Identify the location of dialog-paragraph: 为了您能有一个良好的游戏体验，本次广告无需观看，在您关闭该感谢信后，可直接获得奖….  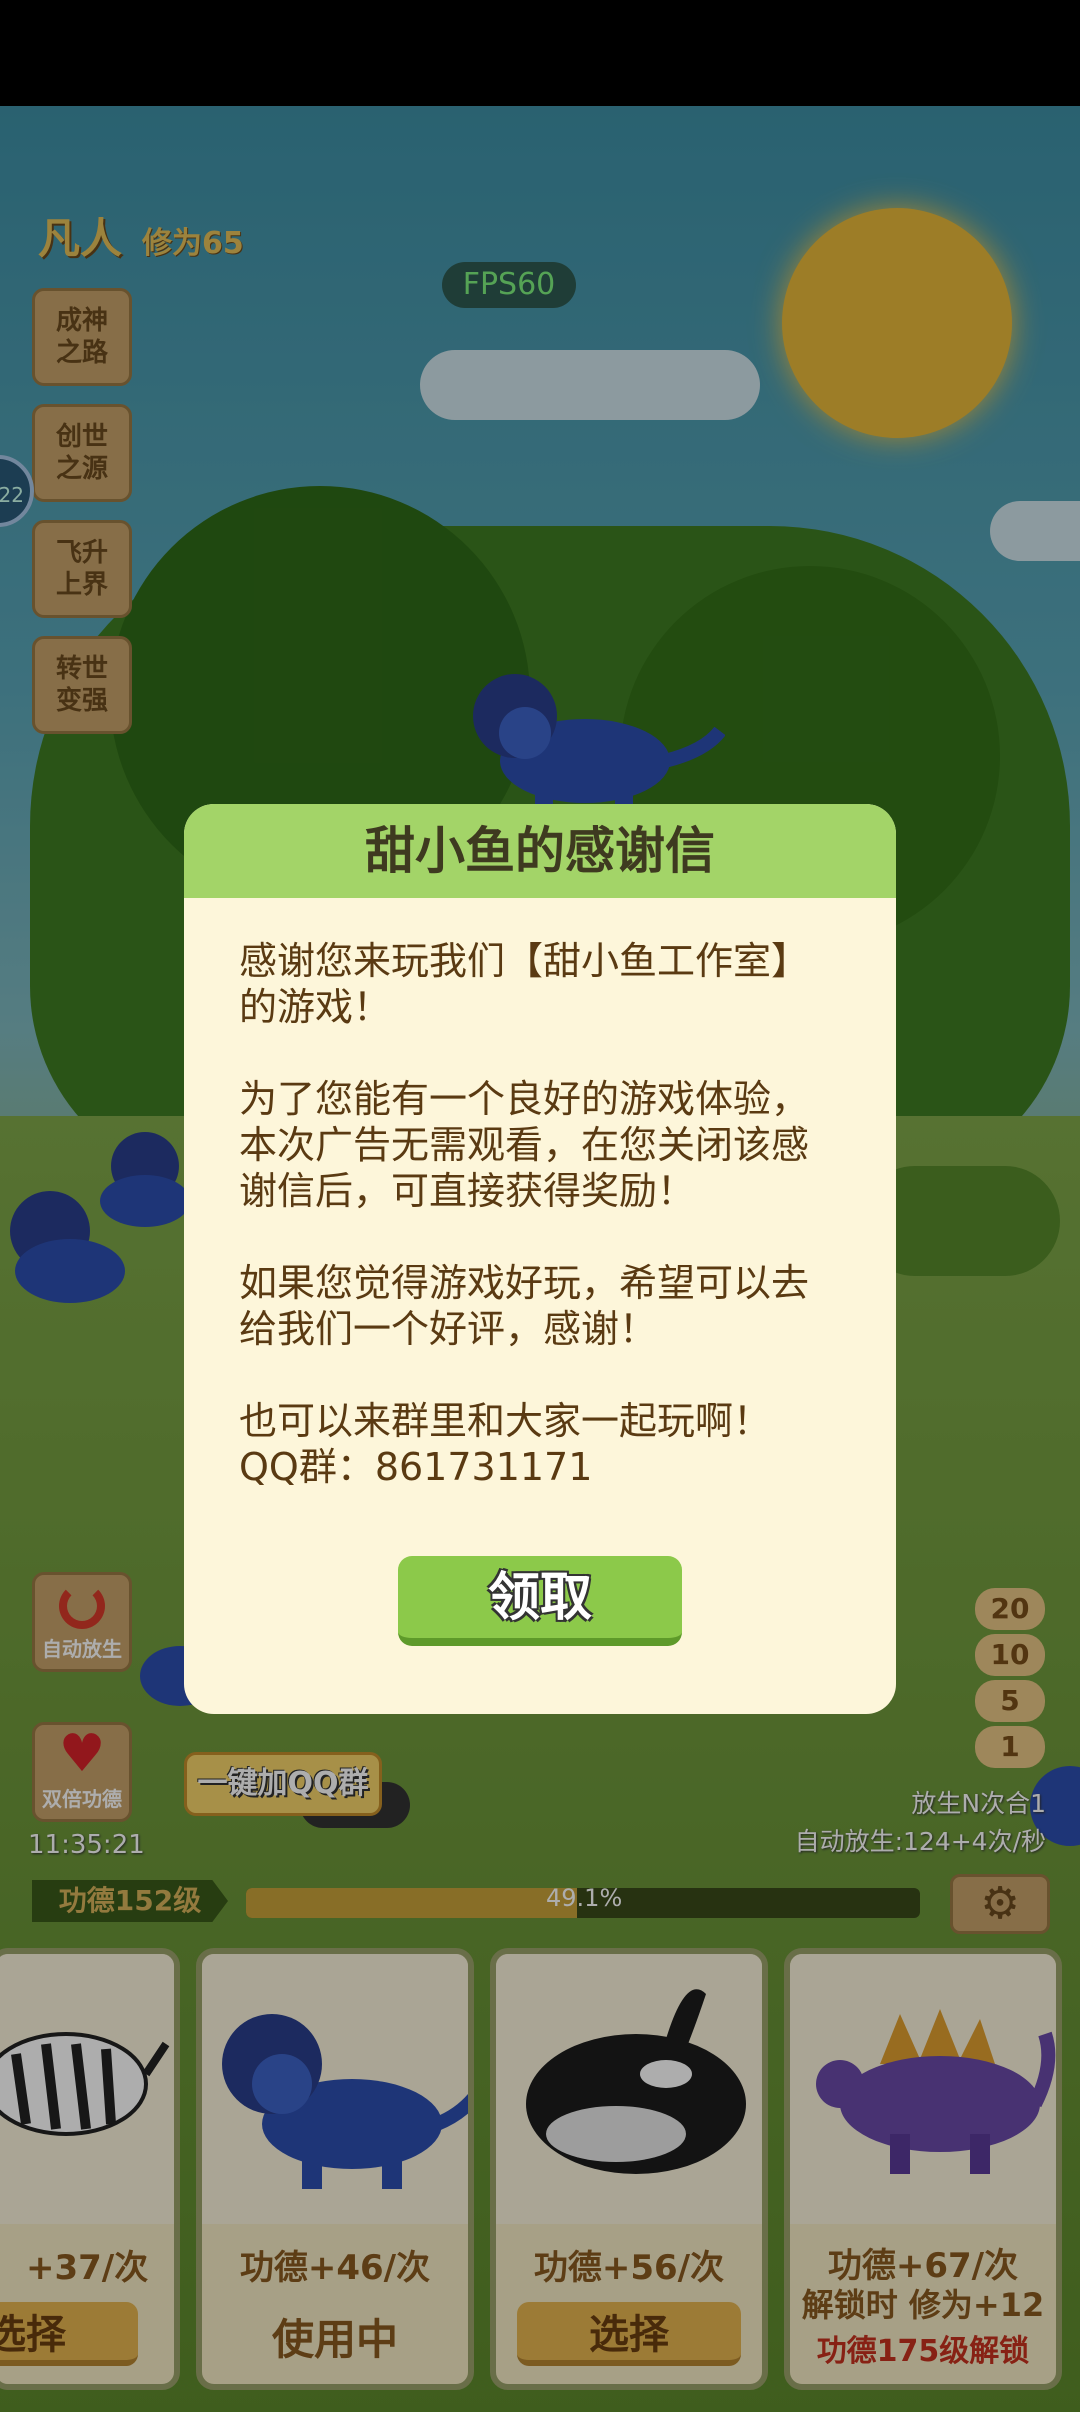
(524, 1145).